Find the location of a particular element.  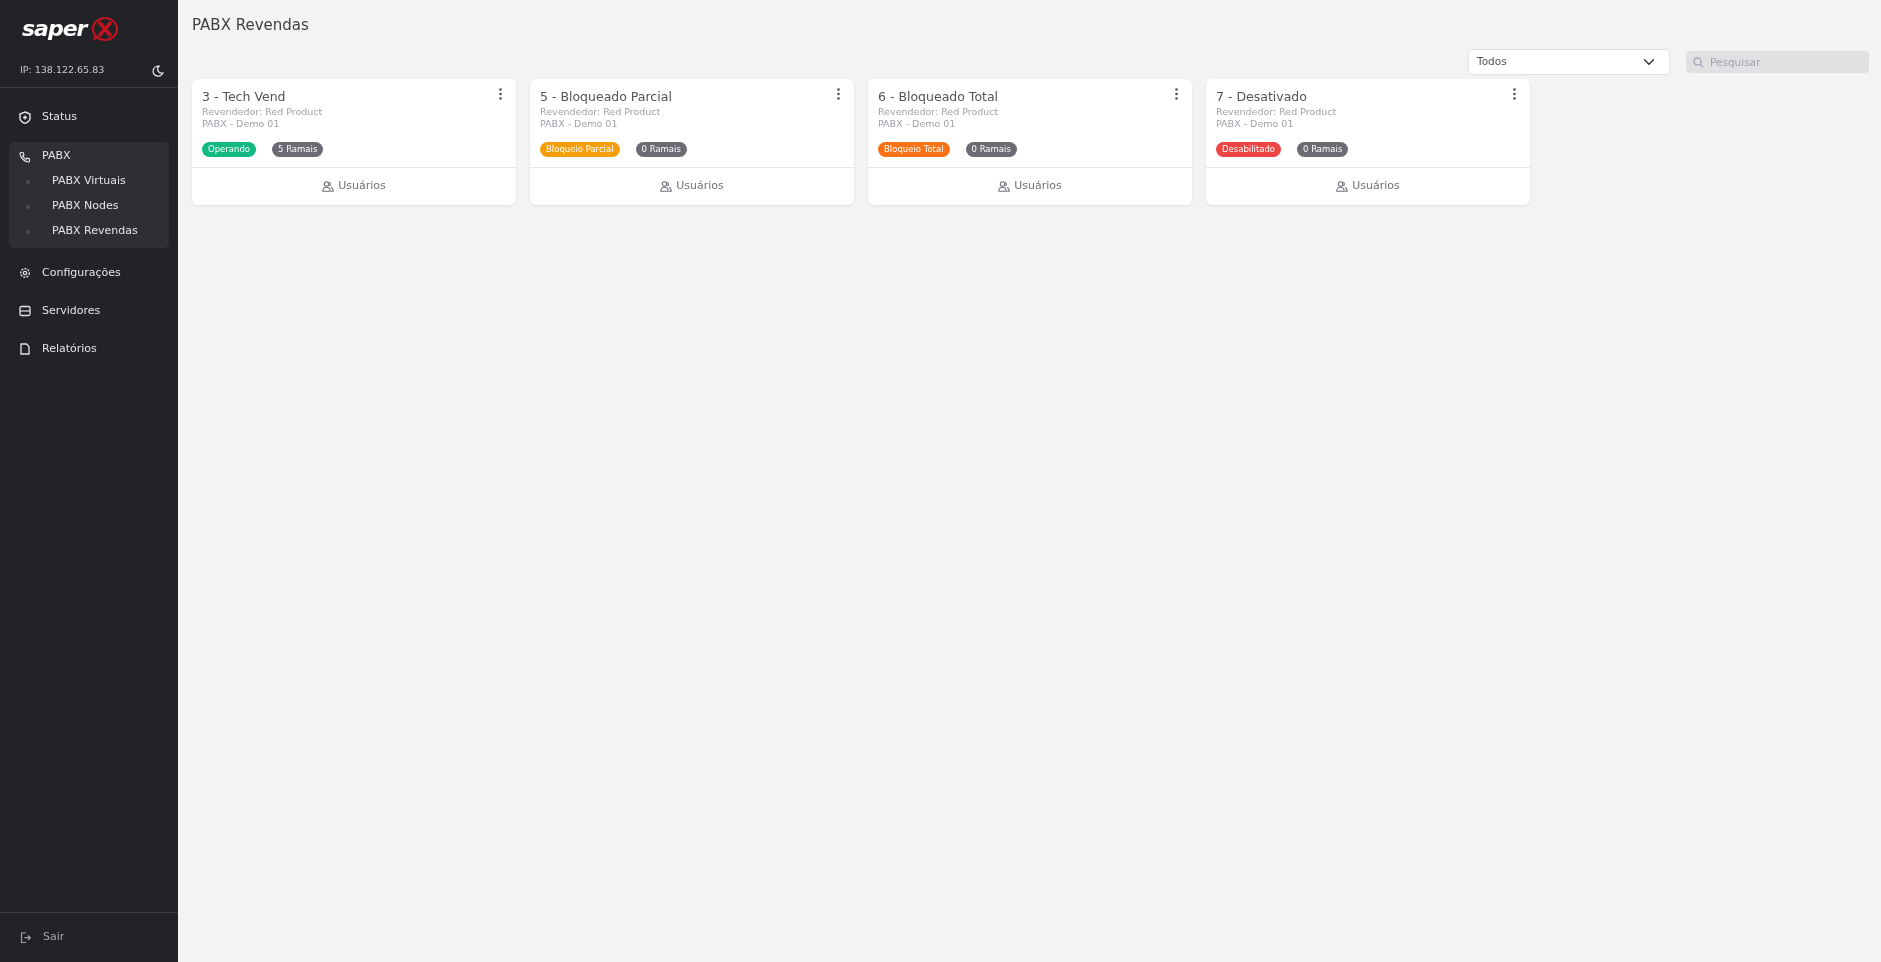

status-pill: Operando is located at coordinates (229, 149).